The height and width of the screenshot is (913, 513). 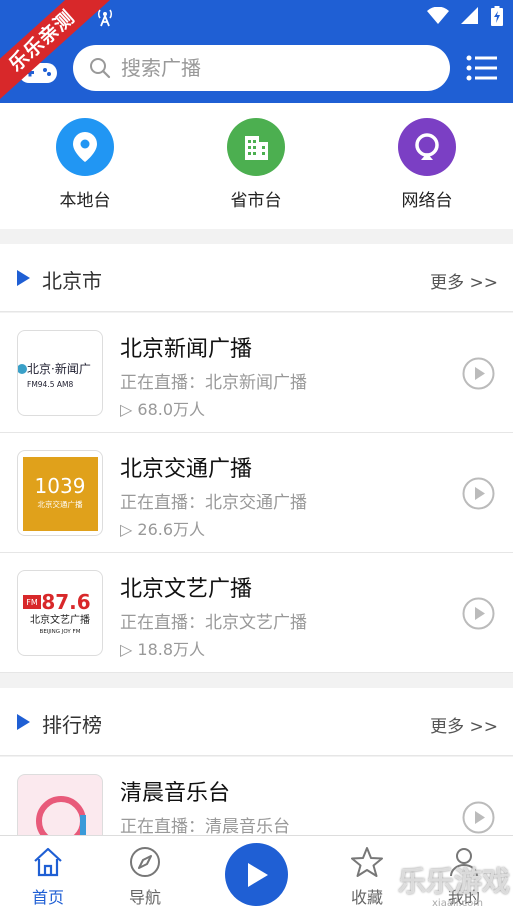 I want to click on section-header-ranking: 排行榜 更多 >>, so click(x=256, y=722).